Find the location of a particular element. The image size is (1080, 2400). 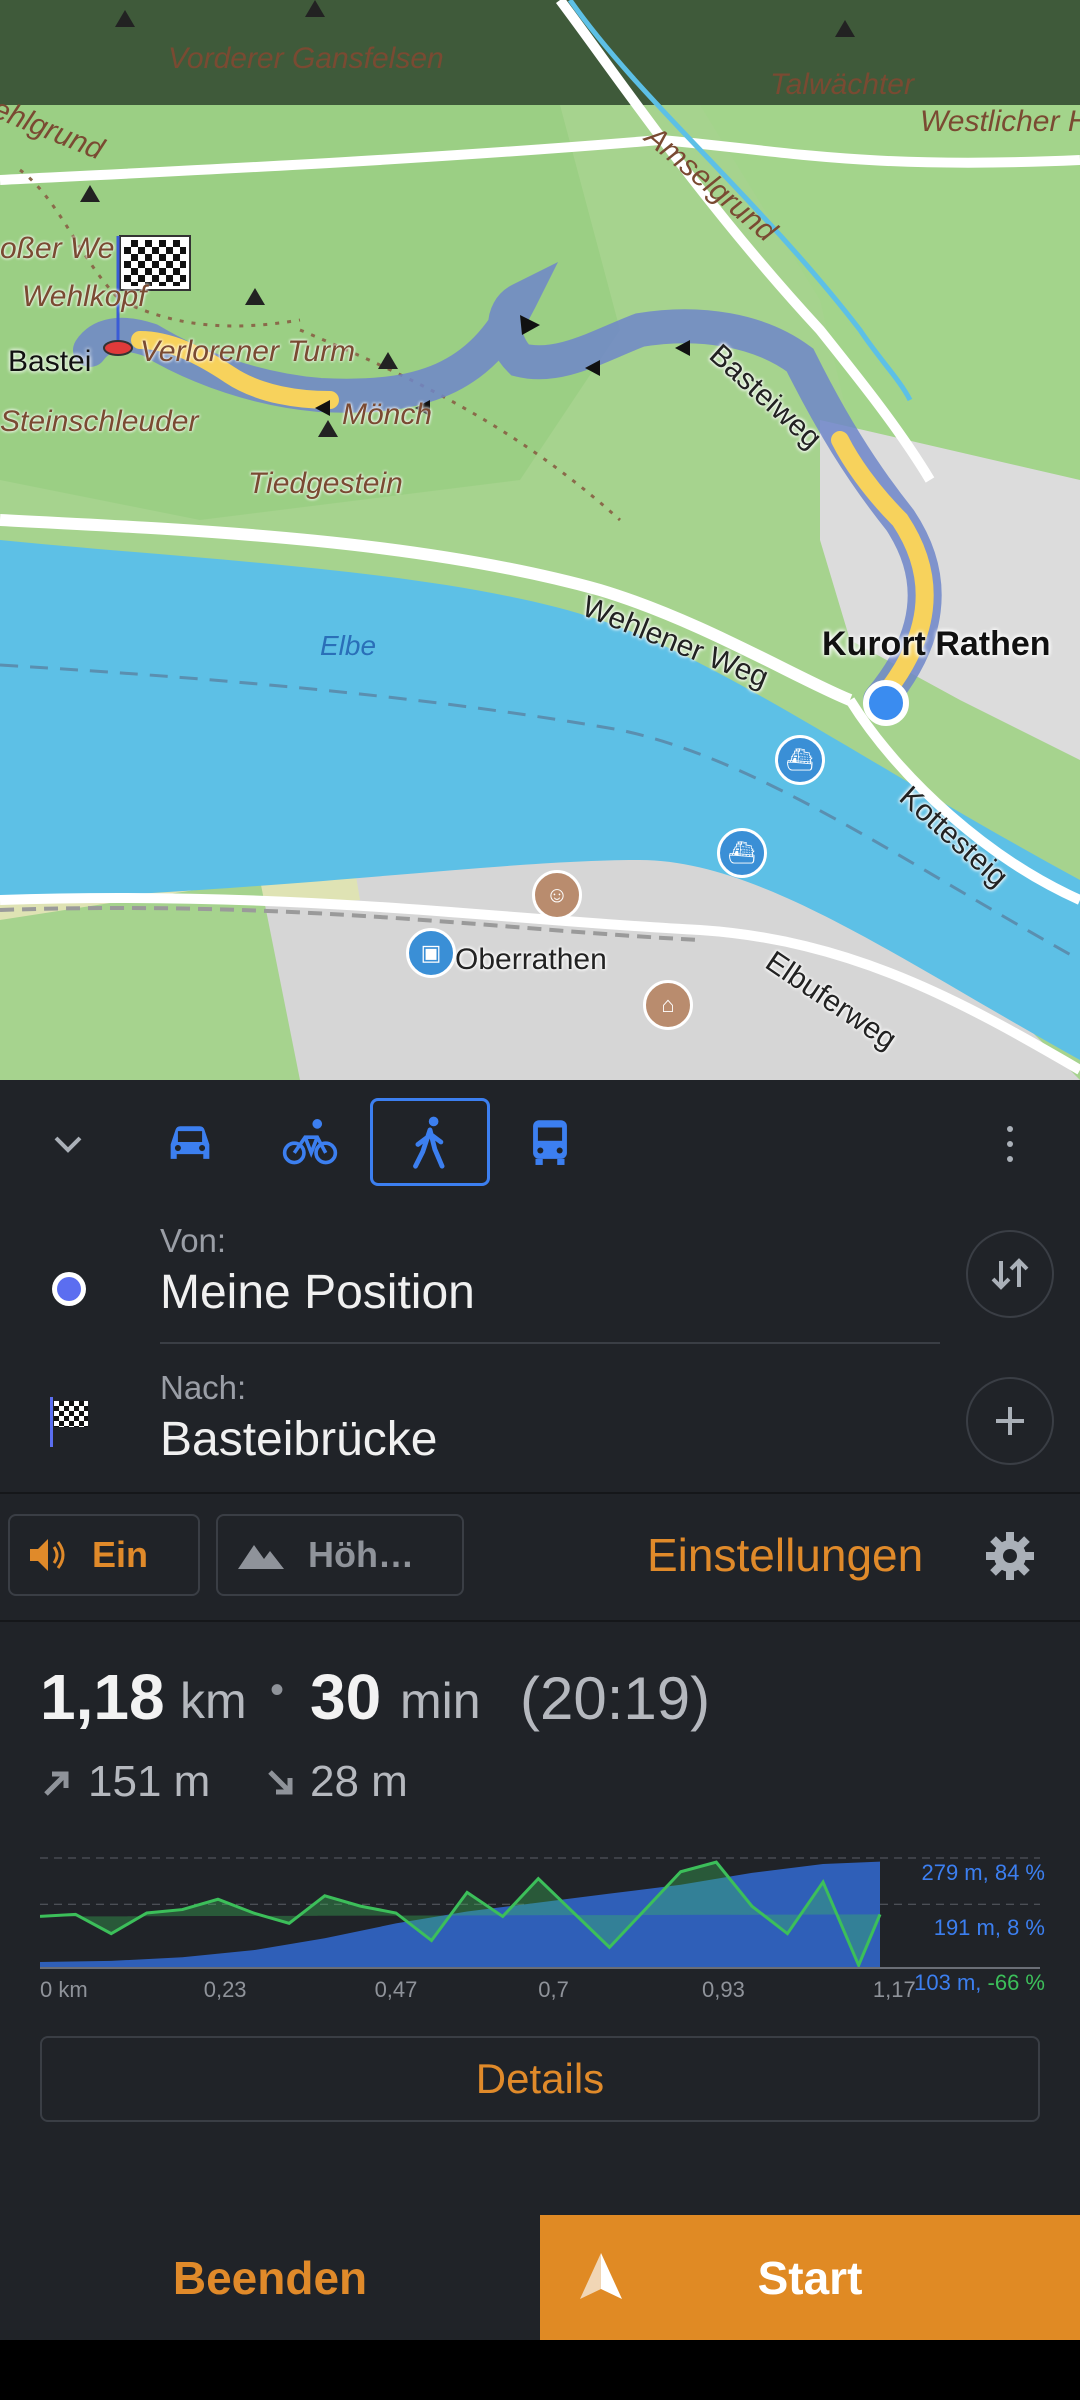

start-button-label: Start is located at coordinates (810, 2277).